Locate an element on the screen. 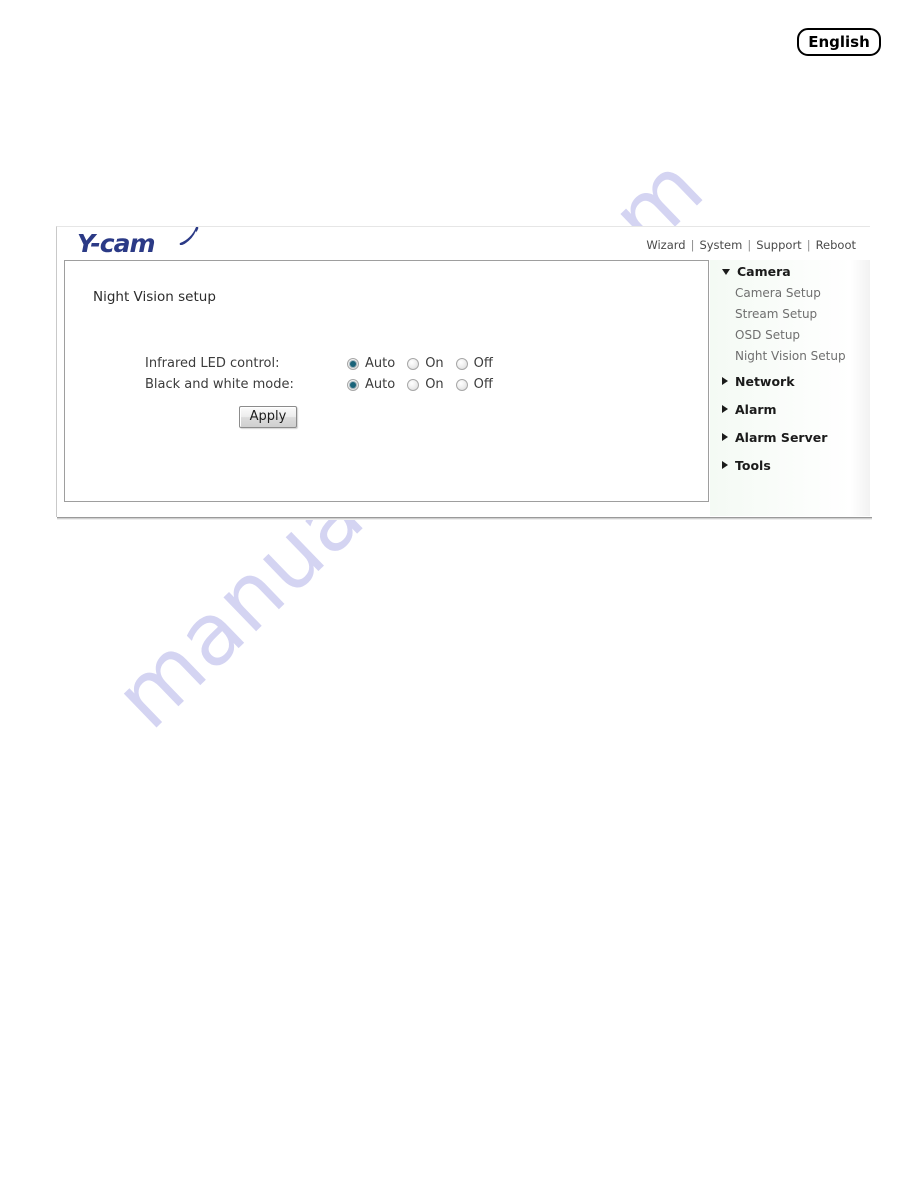  sidebar-group-label-tools: Tools is located at coordinates (753, 465).